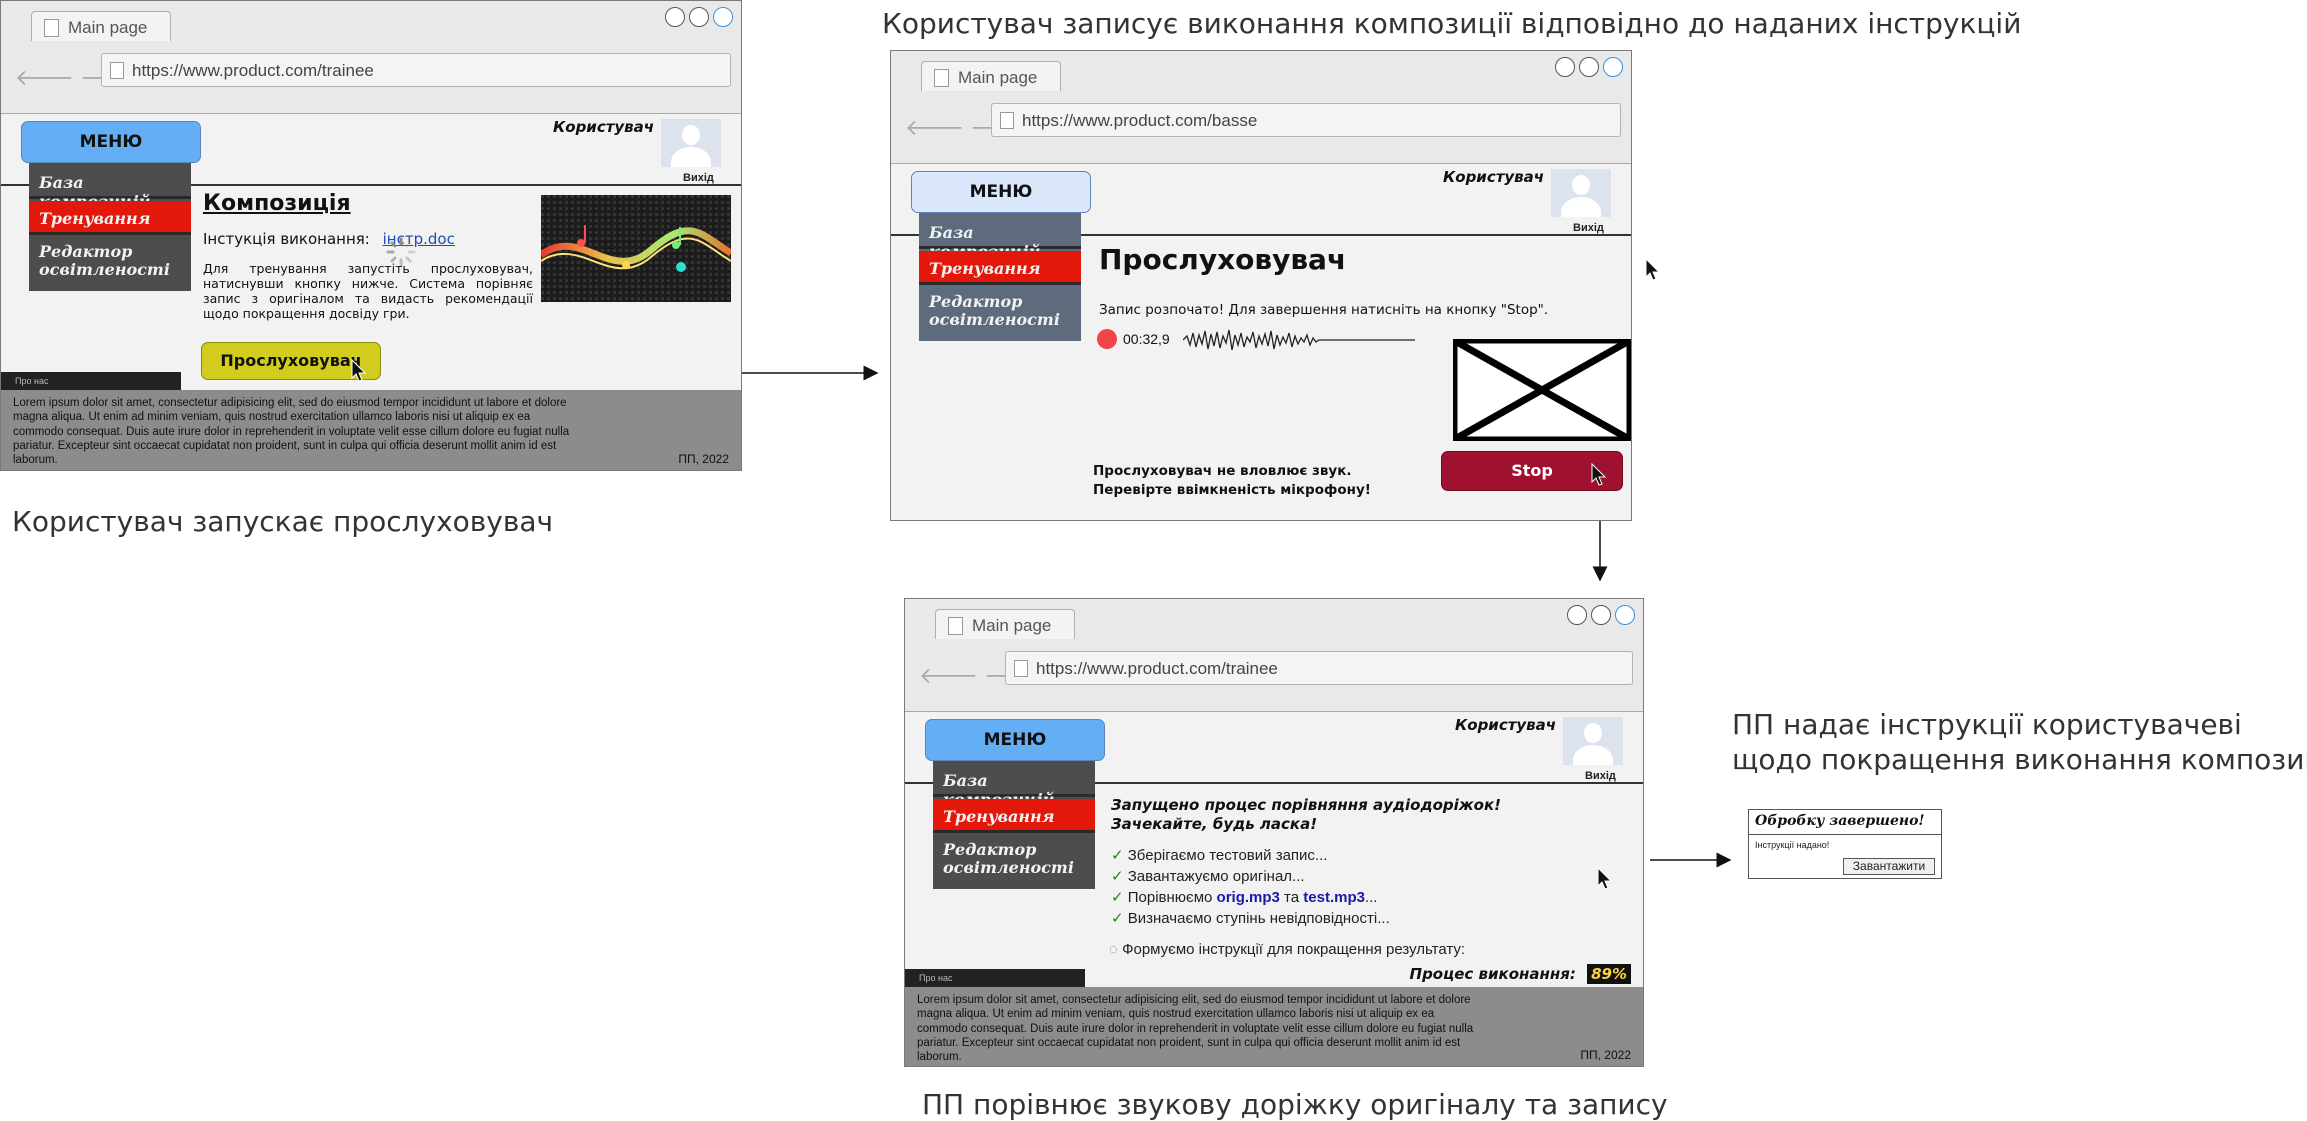 Image resolution: width=2307 pixels, height=1121 pixels. What do you see at coordinates (1116, 949) in the screenshot?
I see `loading-spinner-icon: ◌` at bounding box center [1116, 949].